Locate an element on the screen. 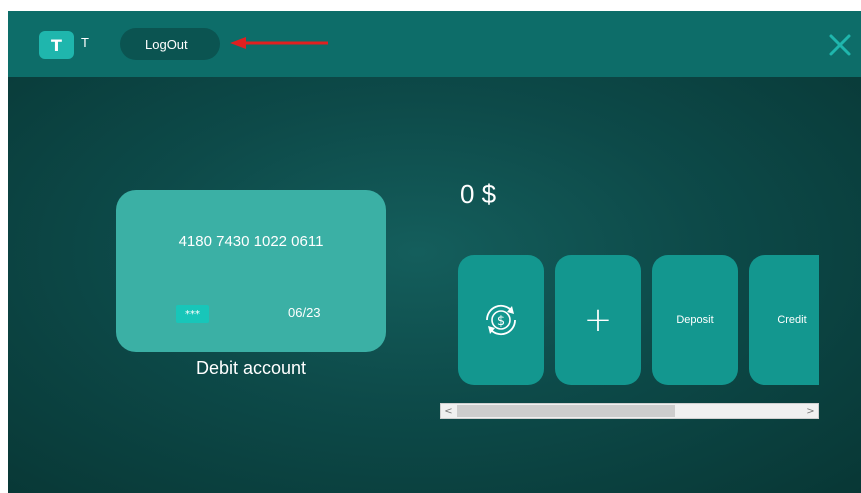  exchange-button: $ is located at coordinates (501, 320).